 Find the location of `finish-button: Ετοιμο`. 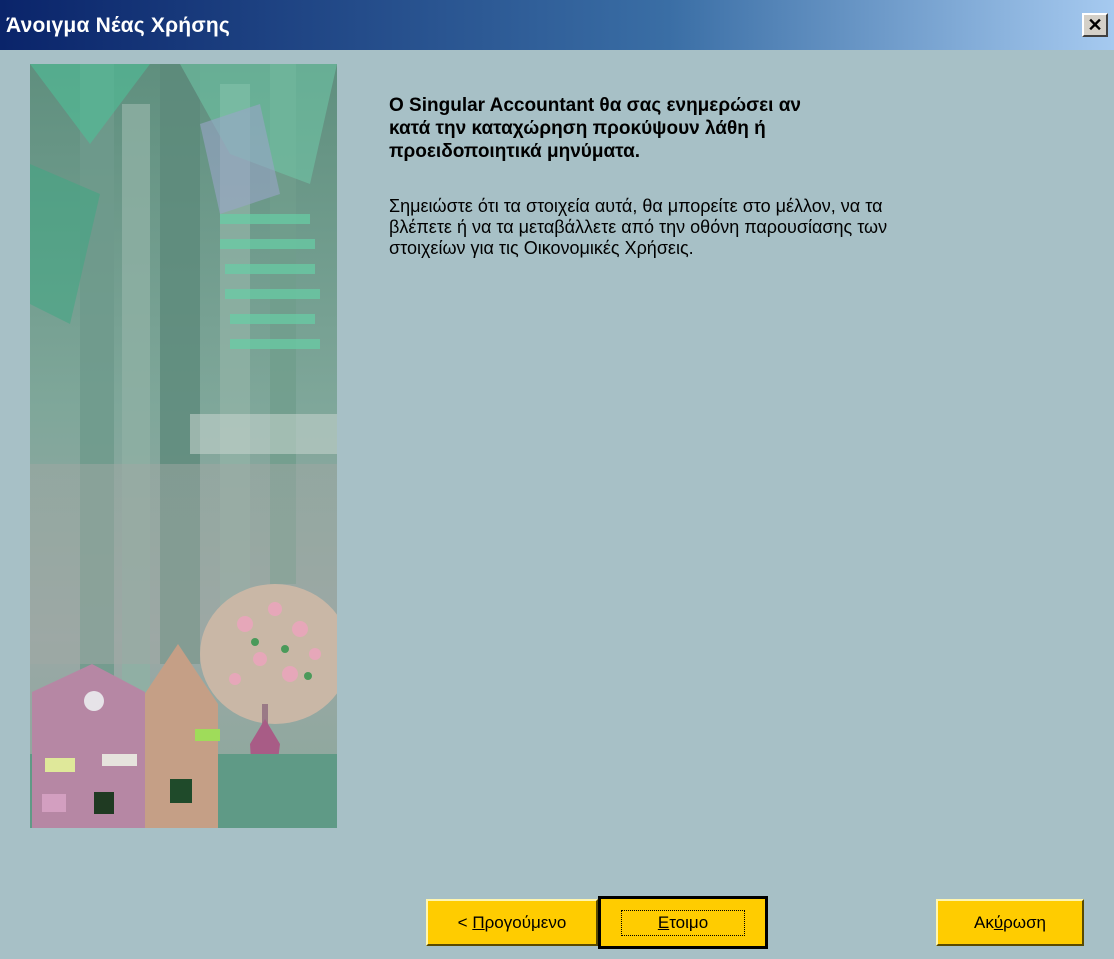

finish-button: Ετοιμο is located at coordinates (683, 922).